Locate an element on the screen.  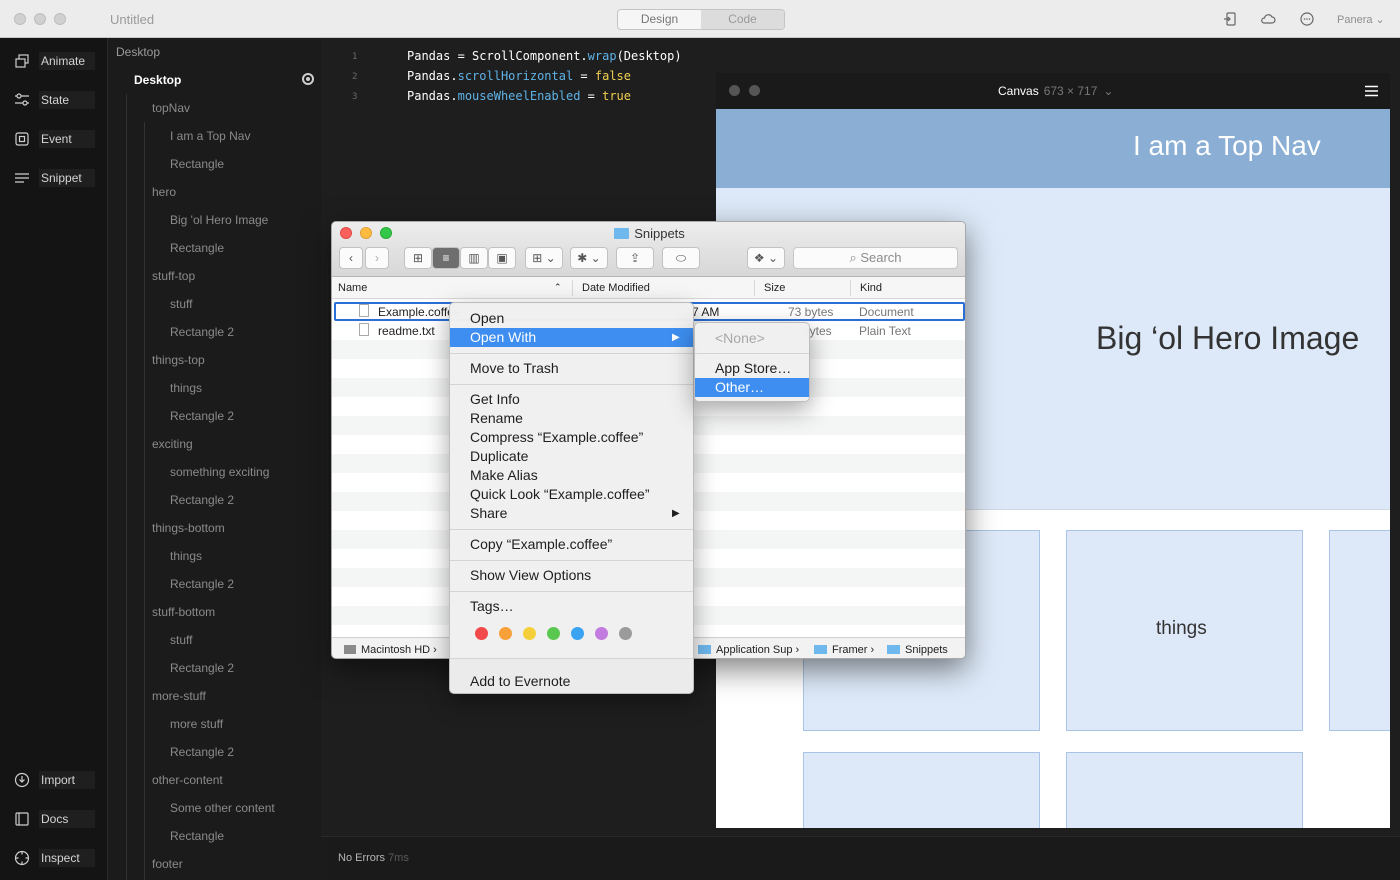
snippet-tool: Snippet is located at coordinates (54, 178).